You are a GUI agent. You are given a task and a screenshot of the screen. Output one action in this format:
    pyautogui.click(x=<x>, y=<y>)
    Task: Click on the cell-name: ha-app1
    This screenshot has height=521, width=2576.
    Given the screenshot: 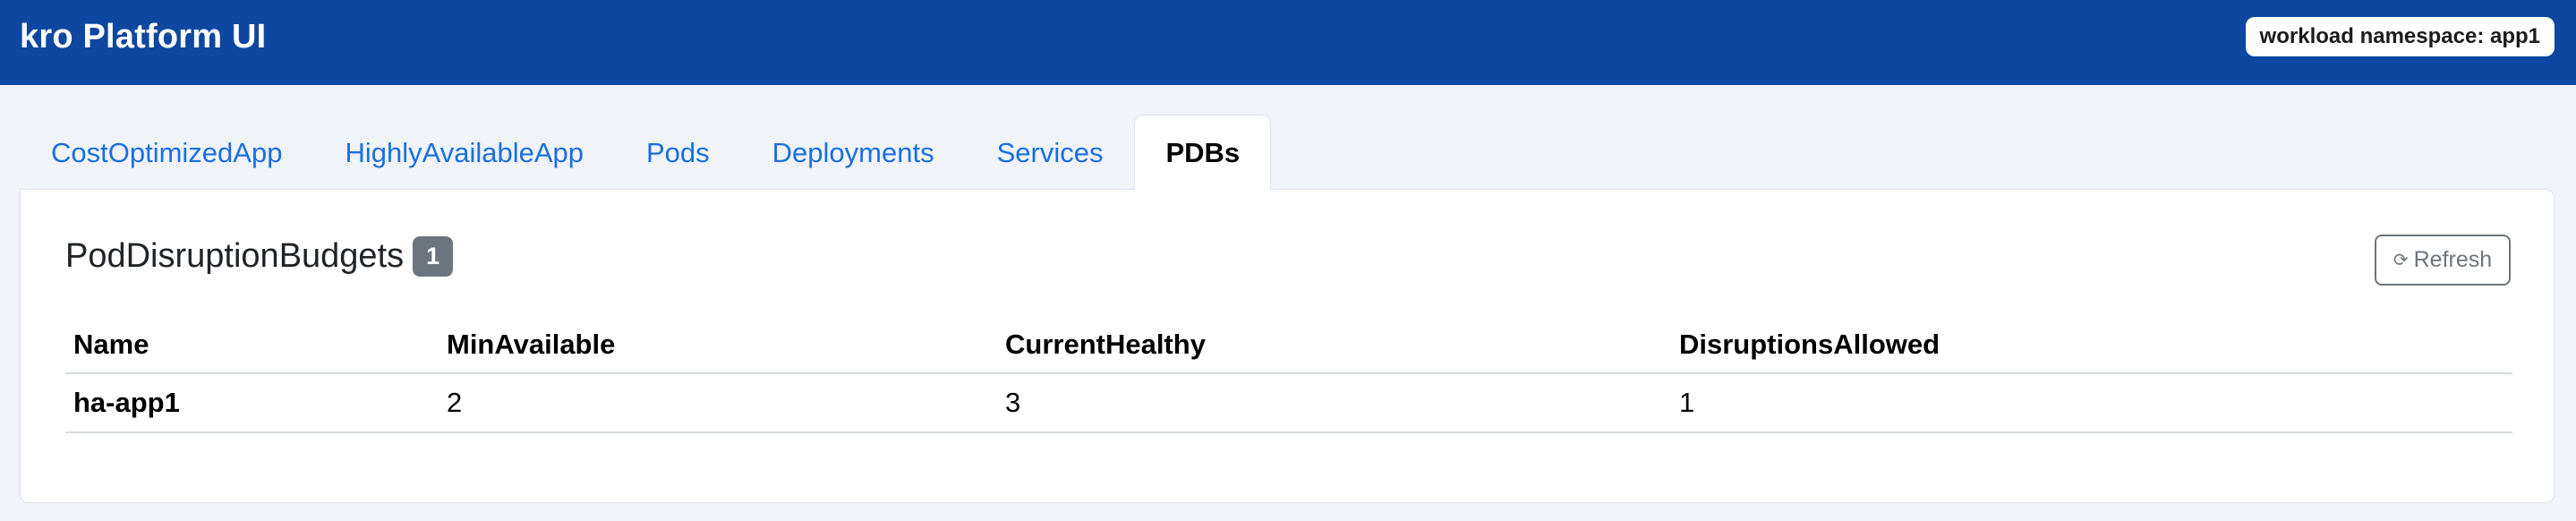 What is the action you would take?
    pyautogui.click(x=252, y=403)
    